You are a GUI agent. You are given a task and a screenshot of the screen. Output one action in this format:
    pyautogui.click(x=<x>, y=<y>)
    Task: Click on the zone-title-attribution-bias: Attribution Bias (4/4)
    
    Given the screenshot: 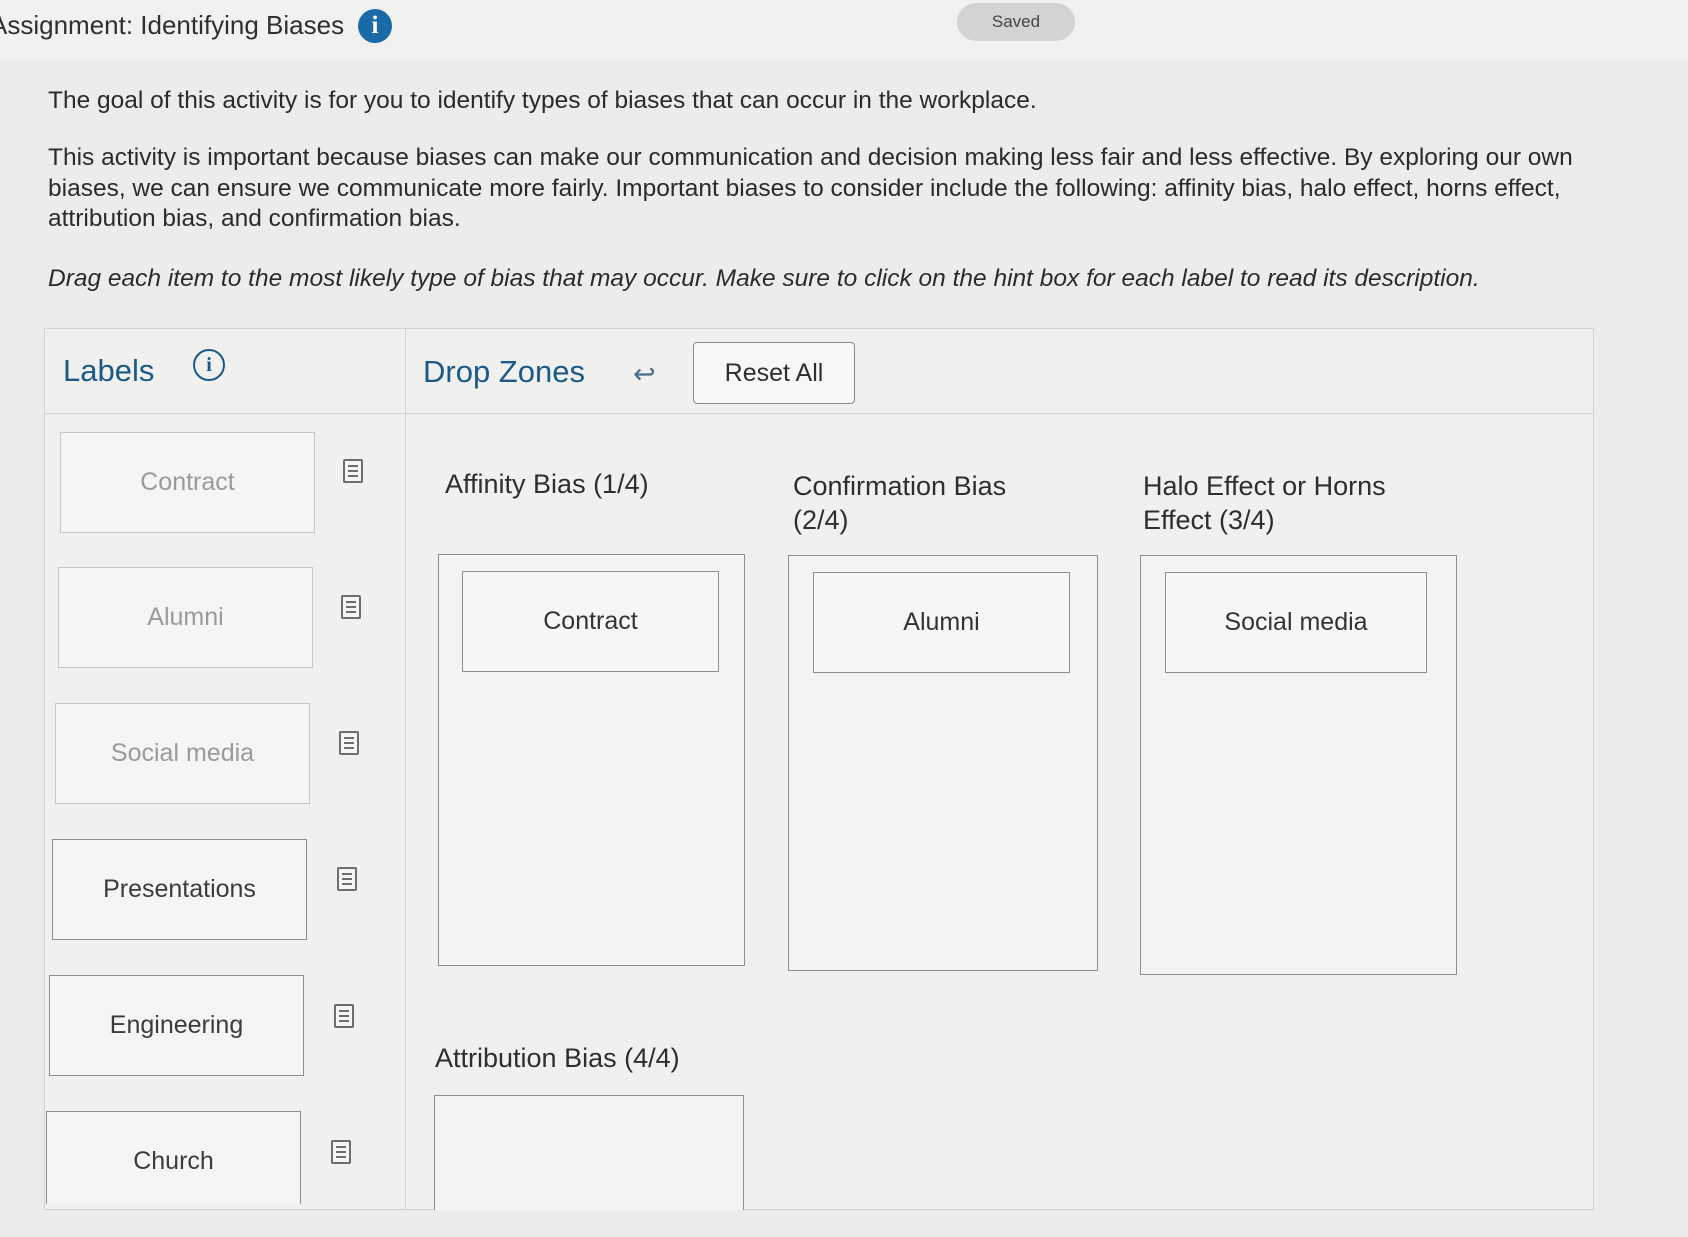 What is the action you would take?
    pyautogui.click(x=557, y=1058)
    